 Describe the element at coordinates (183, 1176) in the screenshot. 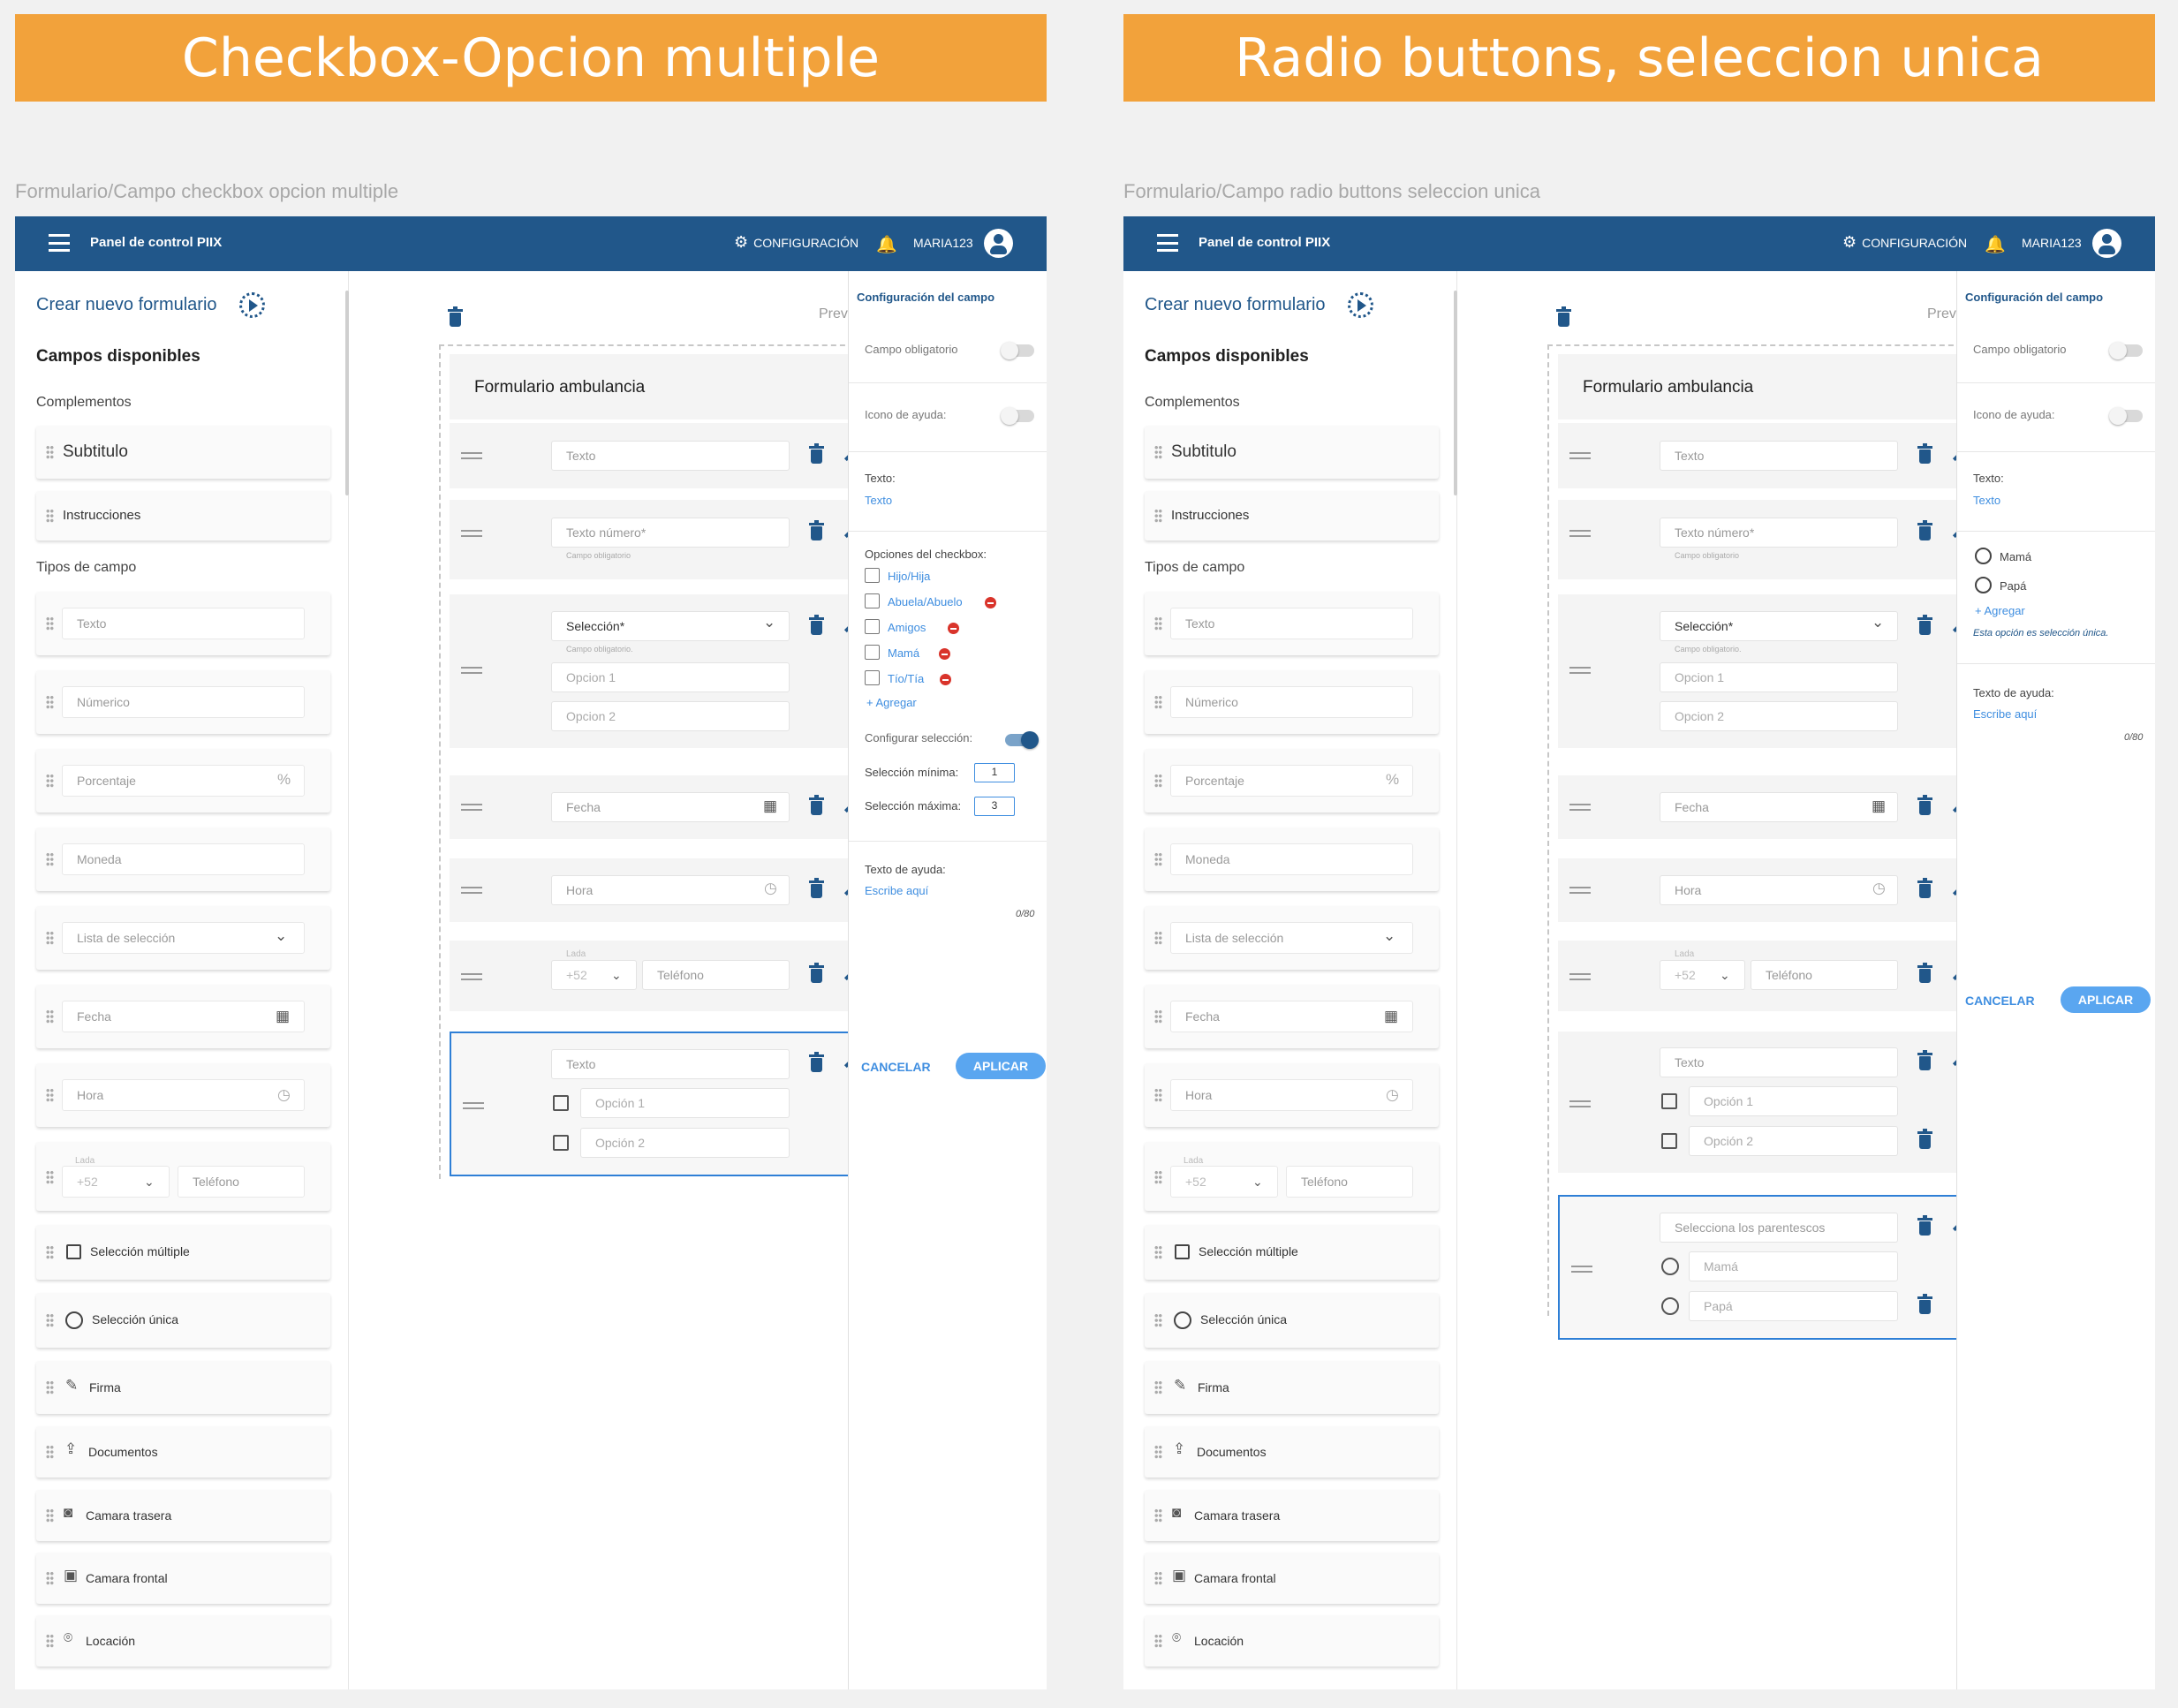

I see `phone-field-card: Lada +52 ⌄ Teléfono` at that location.